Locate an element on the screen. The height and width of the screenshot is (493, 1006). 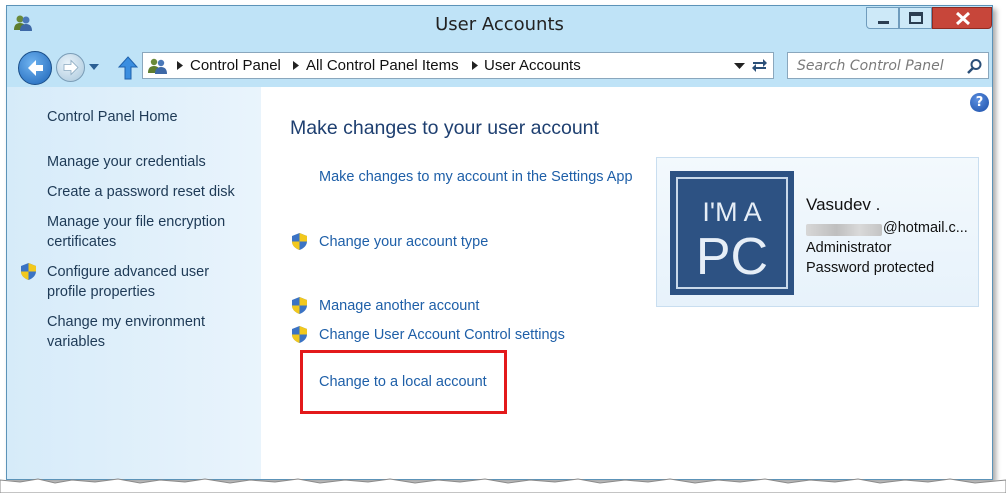
maximize-button is located at coordinates (915, 18).